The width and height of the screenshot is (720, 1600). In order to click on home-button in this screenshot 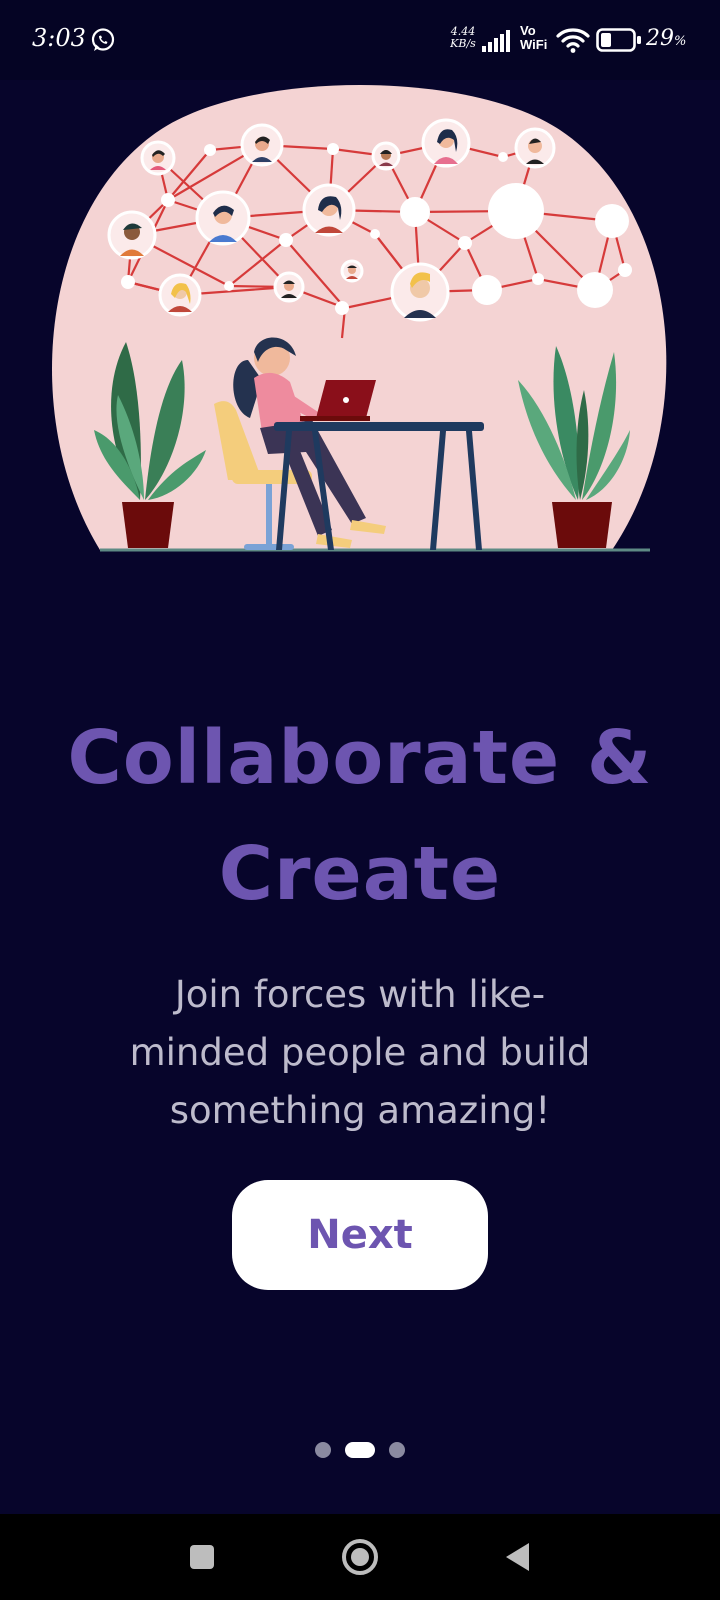, I will do `click(360, 1557)`.